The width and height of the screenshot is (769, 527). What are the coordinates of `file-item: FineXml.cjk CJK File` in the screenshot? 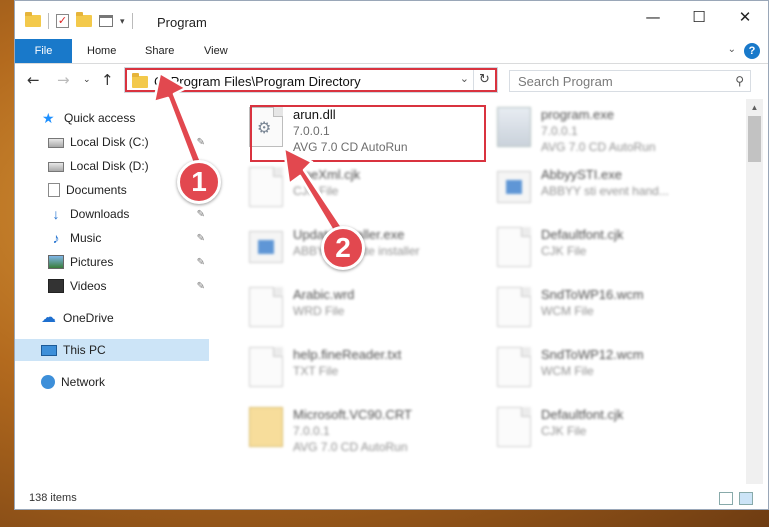 It's located at (355, 186).